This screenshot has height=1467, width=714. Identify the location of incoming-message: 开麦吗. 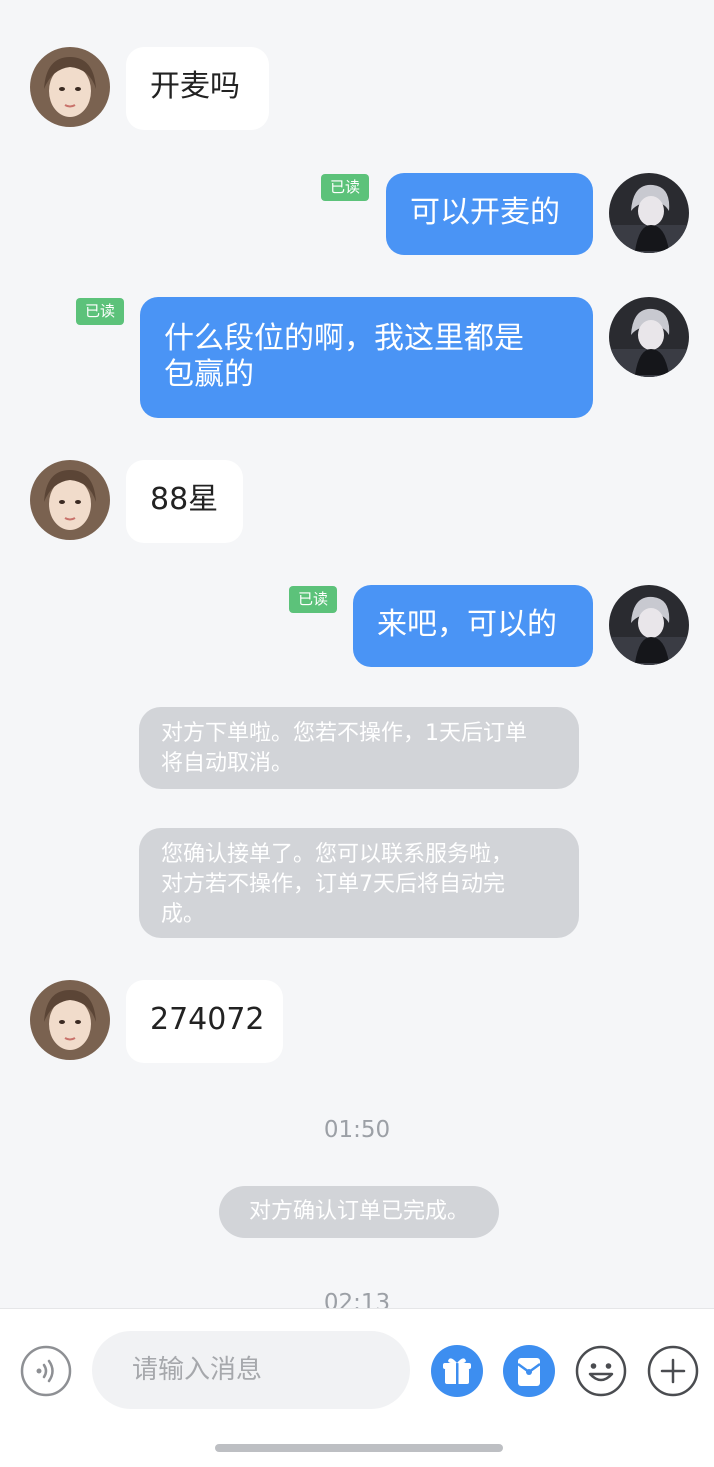
(197, 88).